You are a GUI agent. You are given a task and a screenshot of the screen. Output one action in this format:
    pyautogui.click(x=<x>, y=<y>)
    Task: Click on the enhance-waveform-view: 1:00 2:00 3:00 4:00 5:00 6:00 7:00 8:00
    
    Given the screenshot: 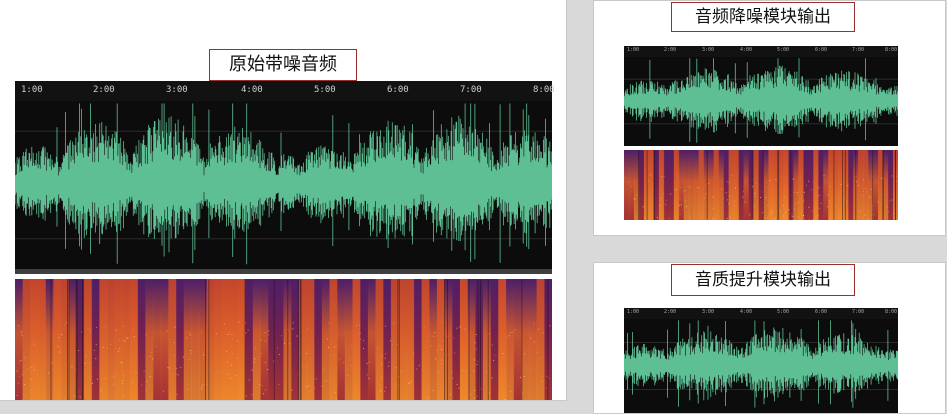 What is the action you would take?
    pyautogui.click(x=761, y=360)
    